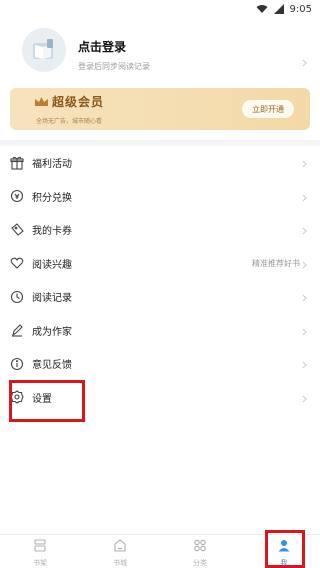 This screenshot has height=568, width=320. What do you see at coordinates (160, 297) in the screenshot?
I see `menu-item-reading-history: 阅读记录` at bounding box center [160, 297].